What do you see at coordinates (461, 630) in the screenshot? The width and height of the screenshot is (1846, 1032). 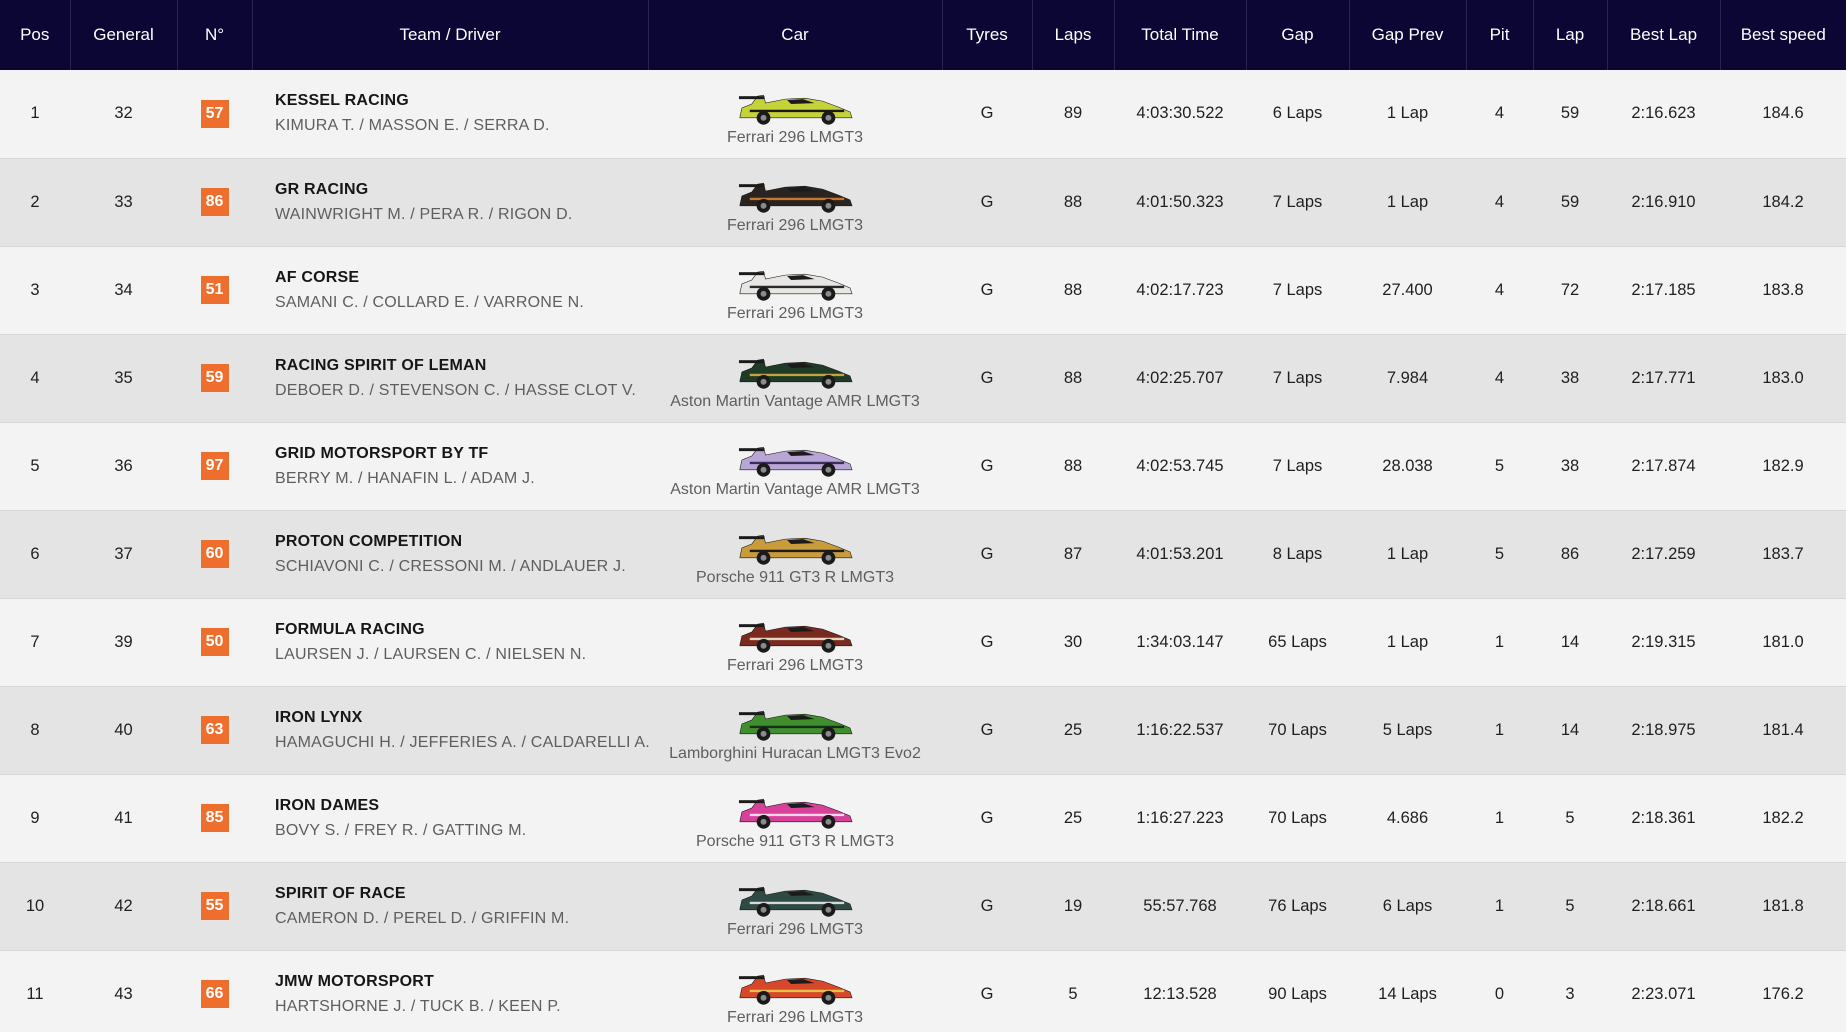 I see `team-name: FORMULA RACING` at bounding box center [461, 630].